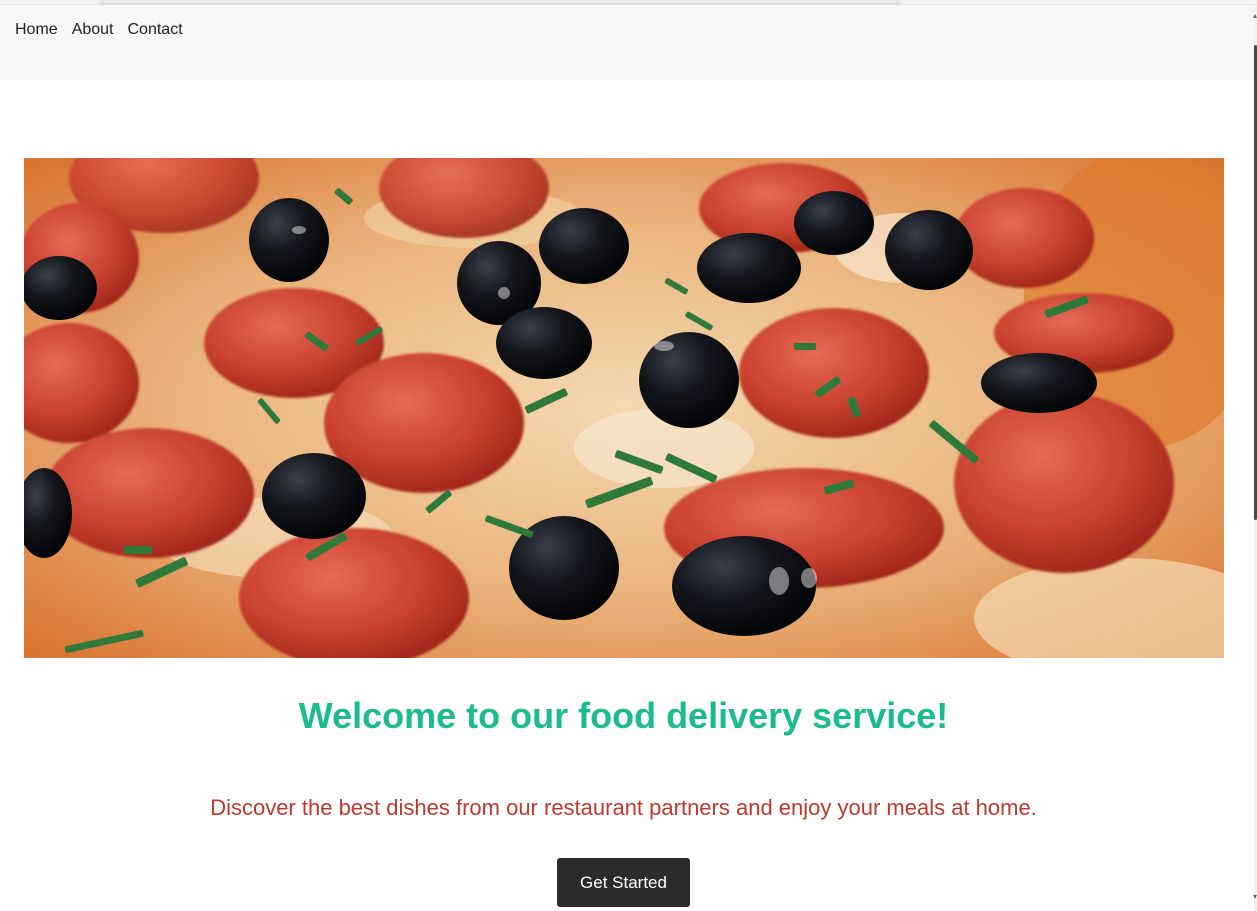 The width and height of the screenshot is (1257, 911). I want to click on nav-item-contact: Contact, so click(155, 30).